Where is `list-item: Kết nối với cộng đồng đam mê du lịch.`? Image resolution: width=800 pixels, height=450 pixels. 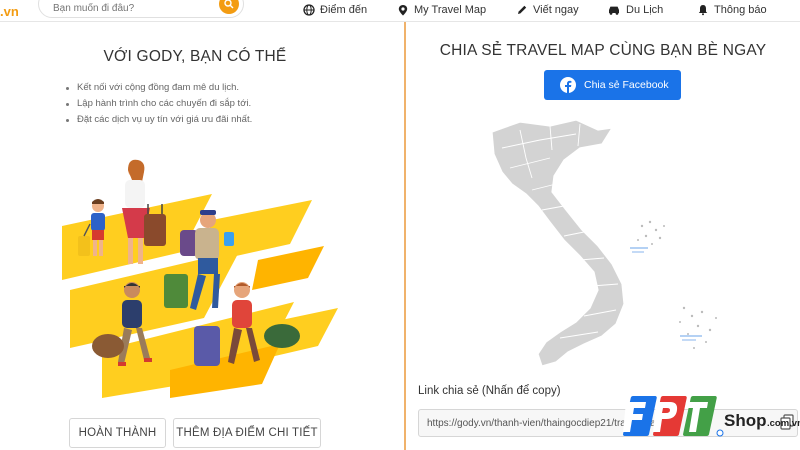 list-item: Kết nối với cộng đồng đam mê du lịch. is located at coordinates (159, 88).